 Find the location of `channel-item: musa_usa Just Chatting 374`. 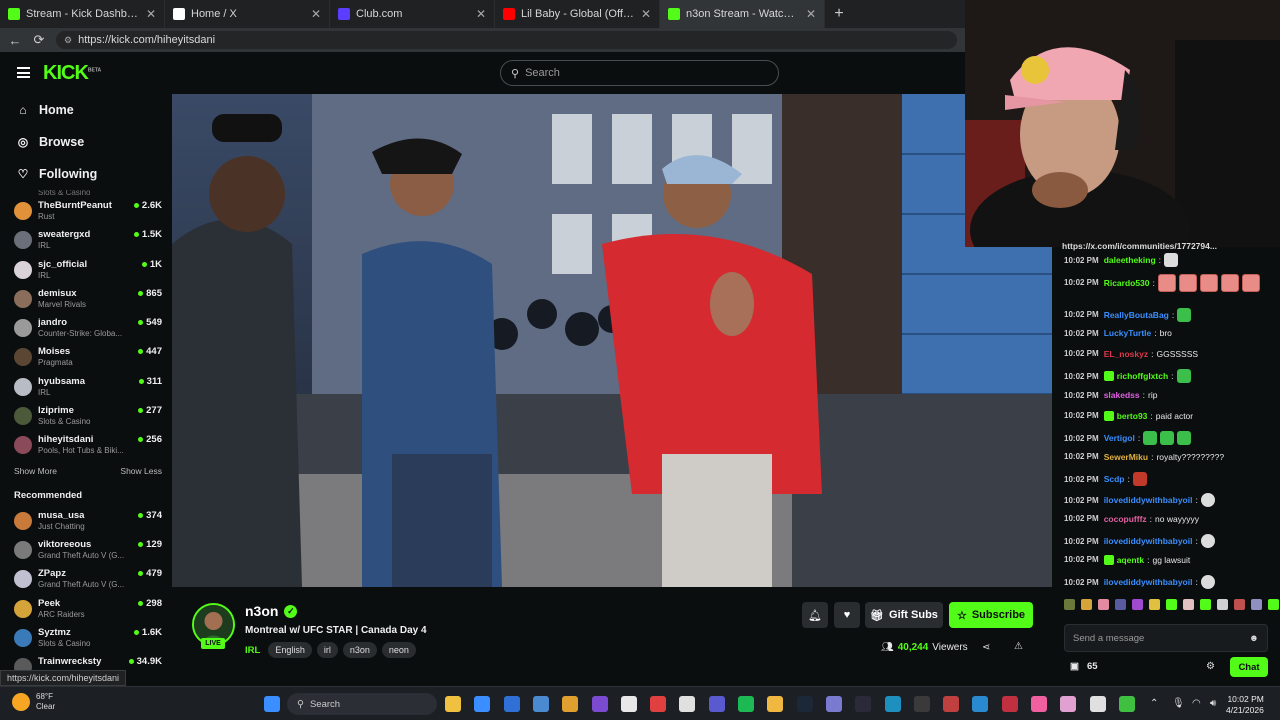

channel-item: musa_usa Just Chatting 374 is located at coordinates (86, 520).